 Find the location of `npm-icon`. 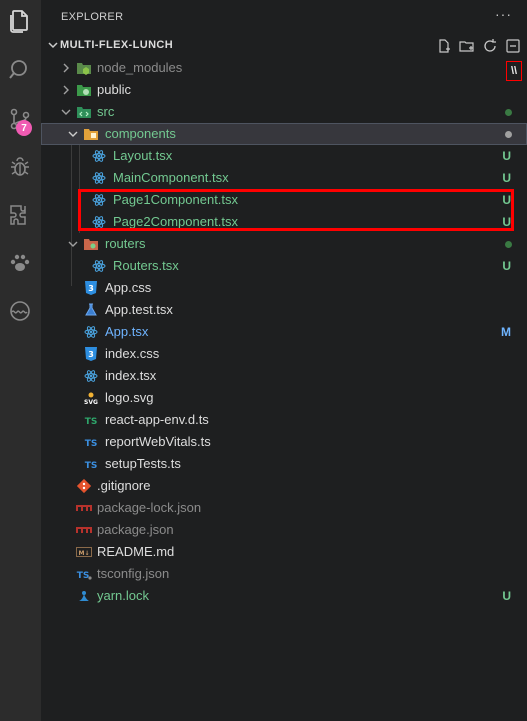

npm-icon is located at coordinates (84, 530).